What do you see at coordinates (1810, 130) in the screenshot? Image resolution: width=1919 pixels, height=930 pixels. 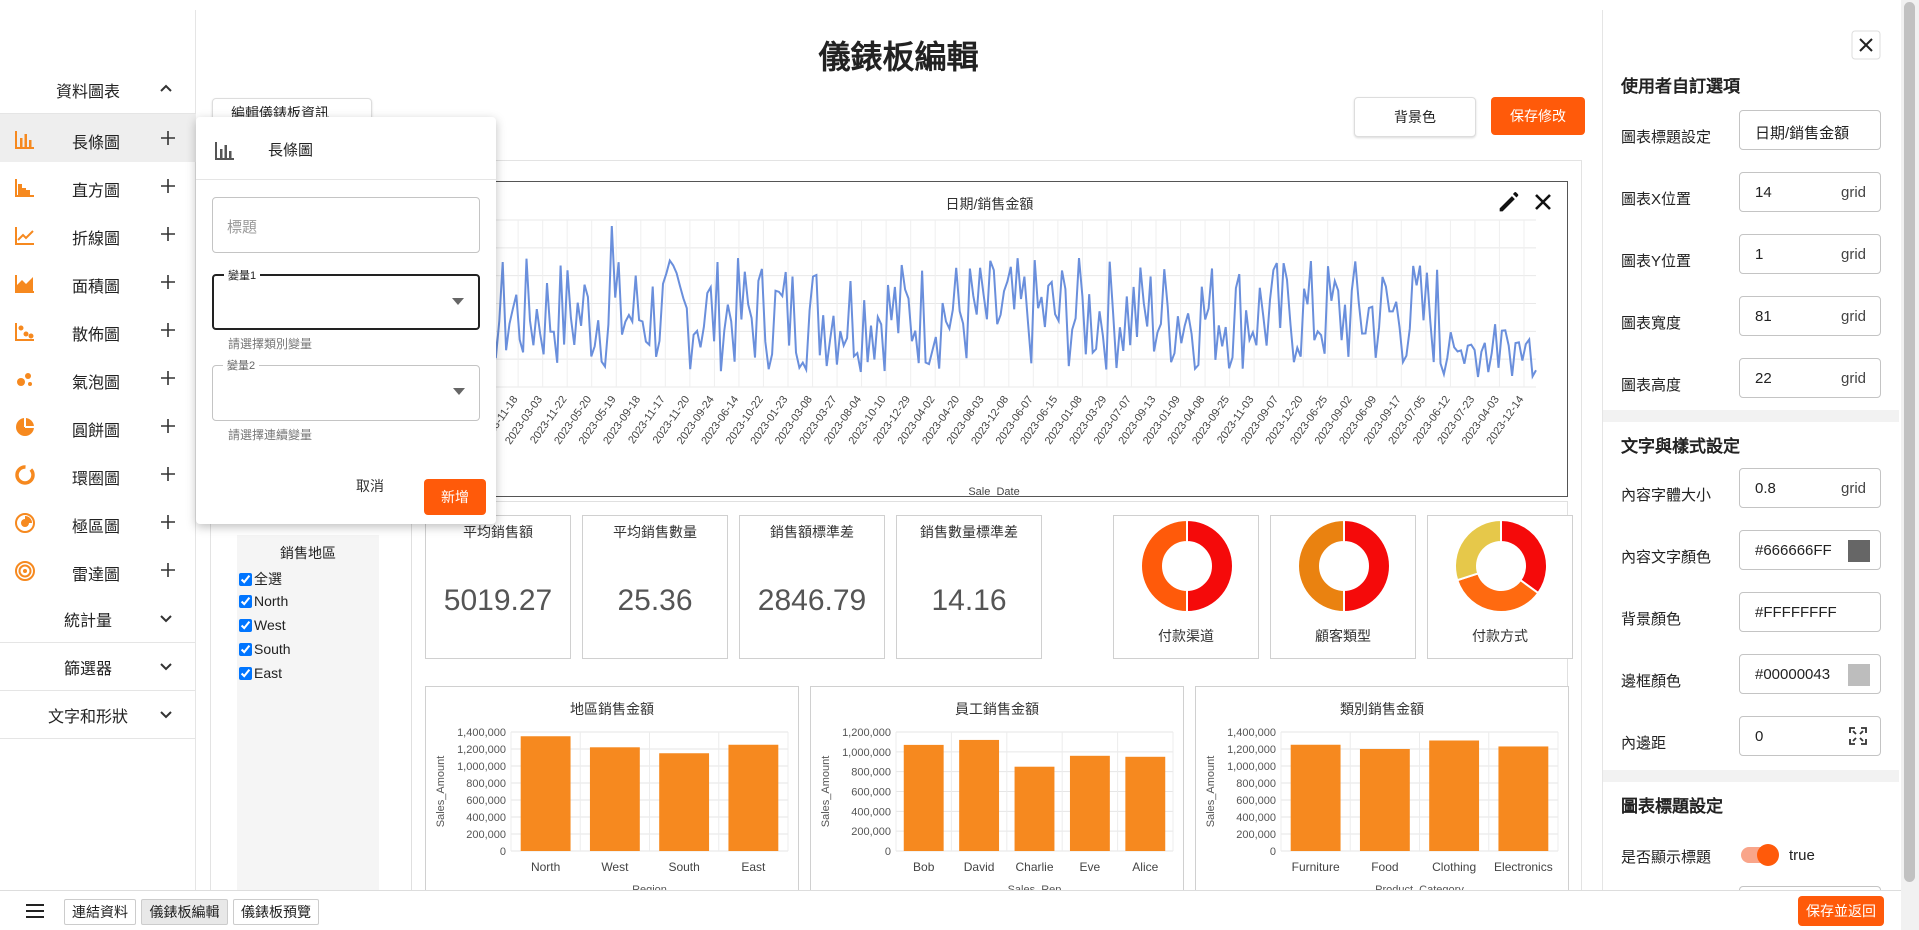 I see `setting-input: 日期/銷售金額` at bounding box center [1810, 130].